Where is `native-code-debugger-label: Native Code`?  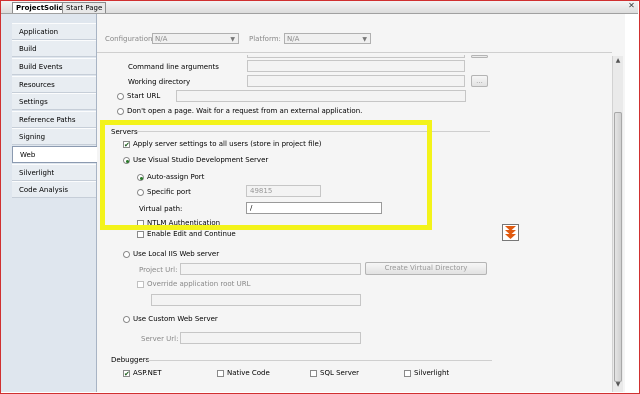
native-code-debugger-label: Native Code is located at coordinates (248, 373).